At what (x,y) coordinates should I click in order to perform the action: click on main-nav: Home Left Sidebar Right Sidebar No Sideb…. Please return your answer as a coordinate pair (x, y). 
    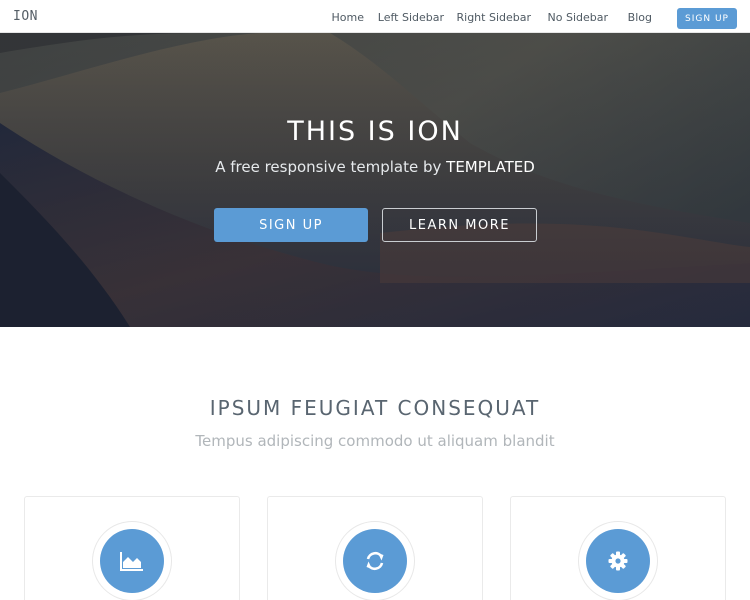
    Looking at the image, I should click on (375, 16).